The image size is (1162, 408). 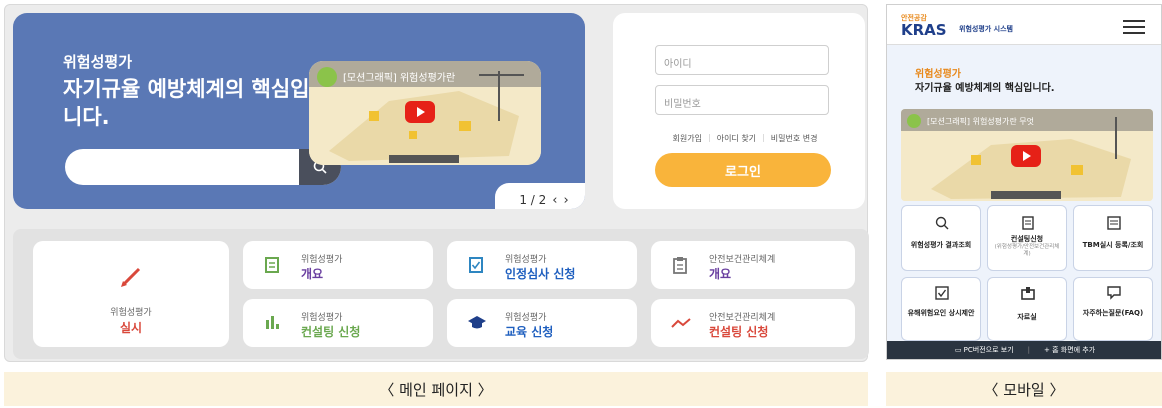 I want to click on hamburger-menu-icon, so click(x=1134, y=27).